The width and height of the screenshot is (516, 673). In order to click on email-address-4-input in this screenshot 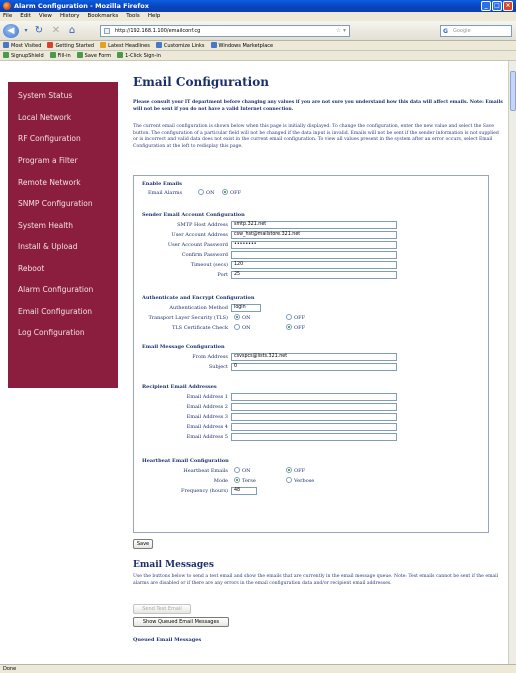, I will do `click(314, 427)`.